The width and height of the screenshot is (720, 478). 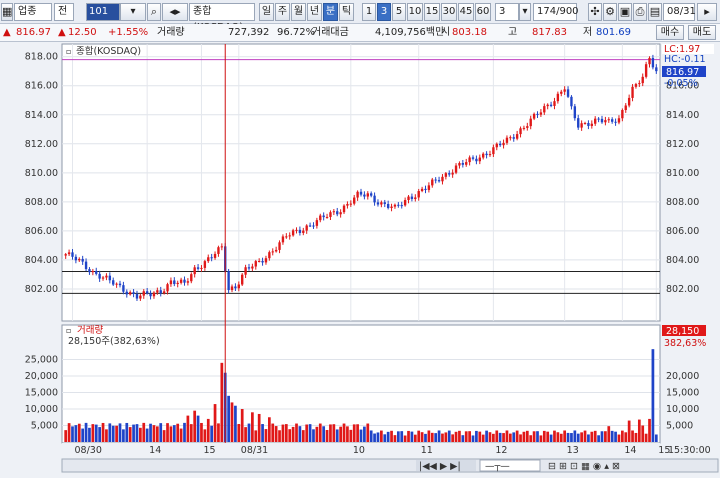 I want to click on period-day: 일, so click(x=266, y=12).